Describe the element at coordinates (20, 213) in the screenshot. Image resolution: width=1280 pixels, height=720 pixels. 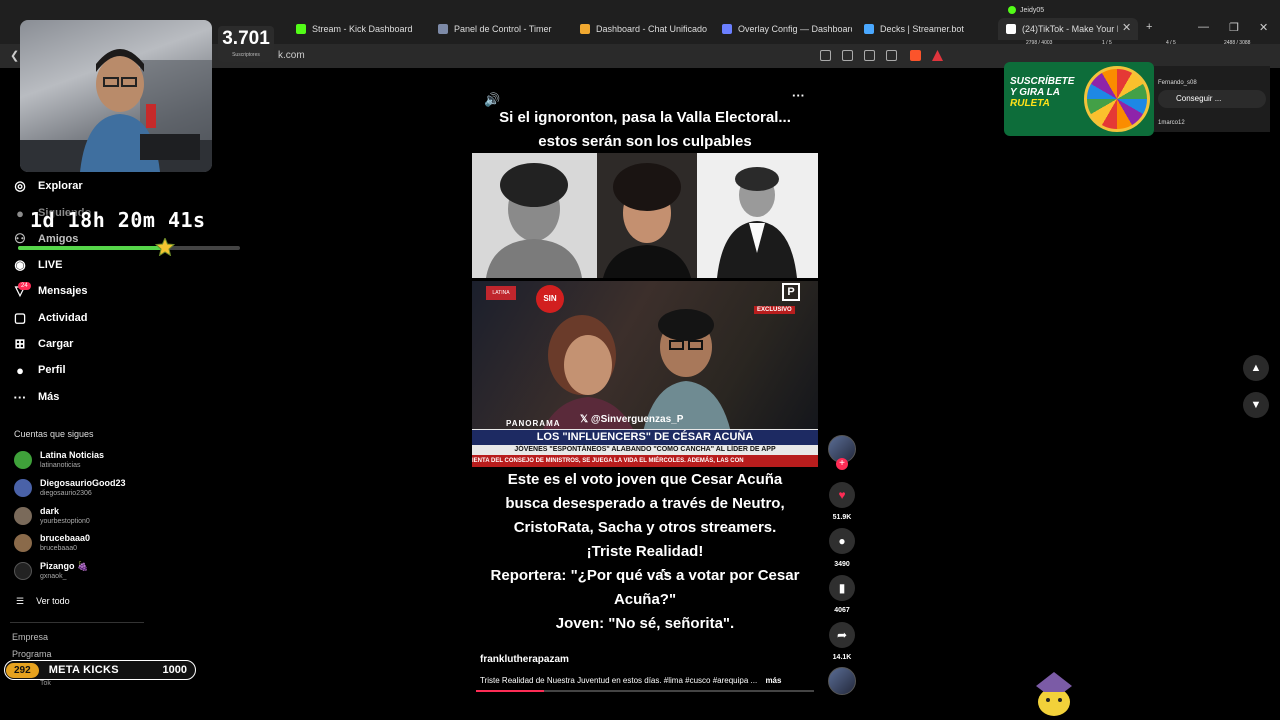
I see `following-icon: ●` at that location.